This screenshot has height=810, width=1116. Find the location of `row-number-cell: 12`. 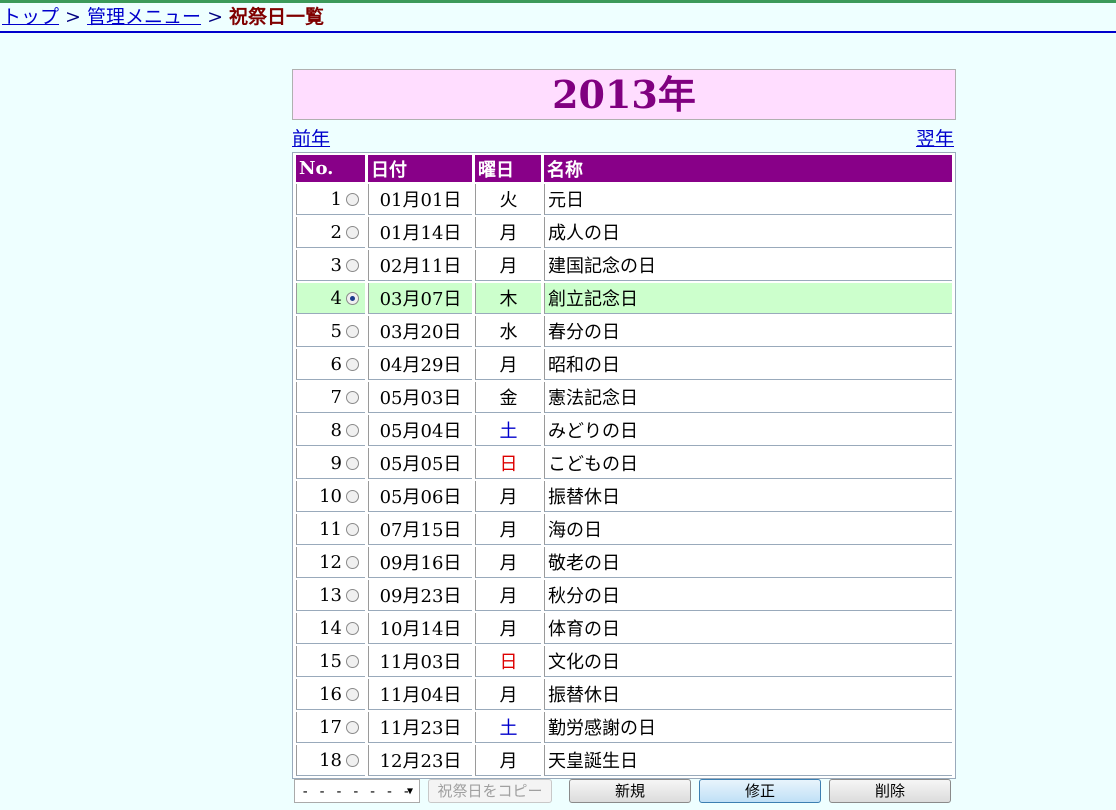

row-number-cell: 12 is located at coordinates (330, 562).